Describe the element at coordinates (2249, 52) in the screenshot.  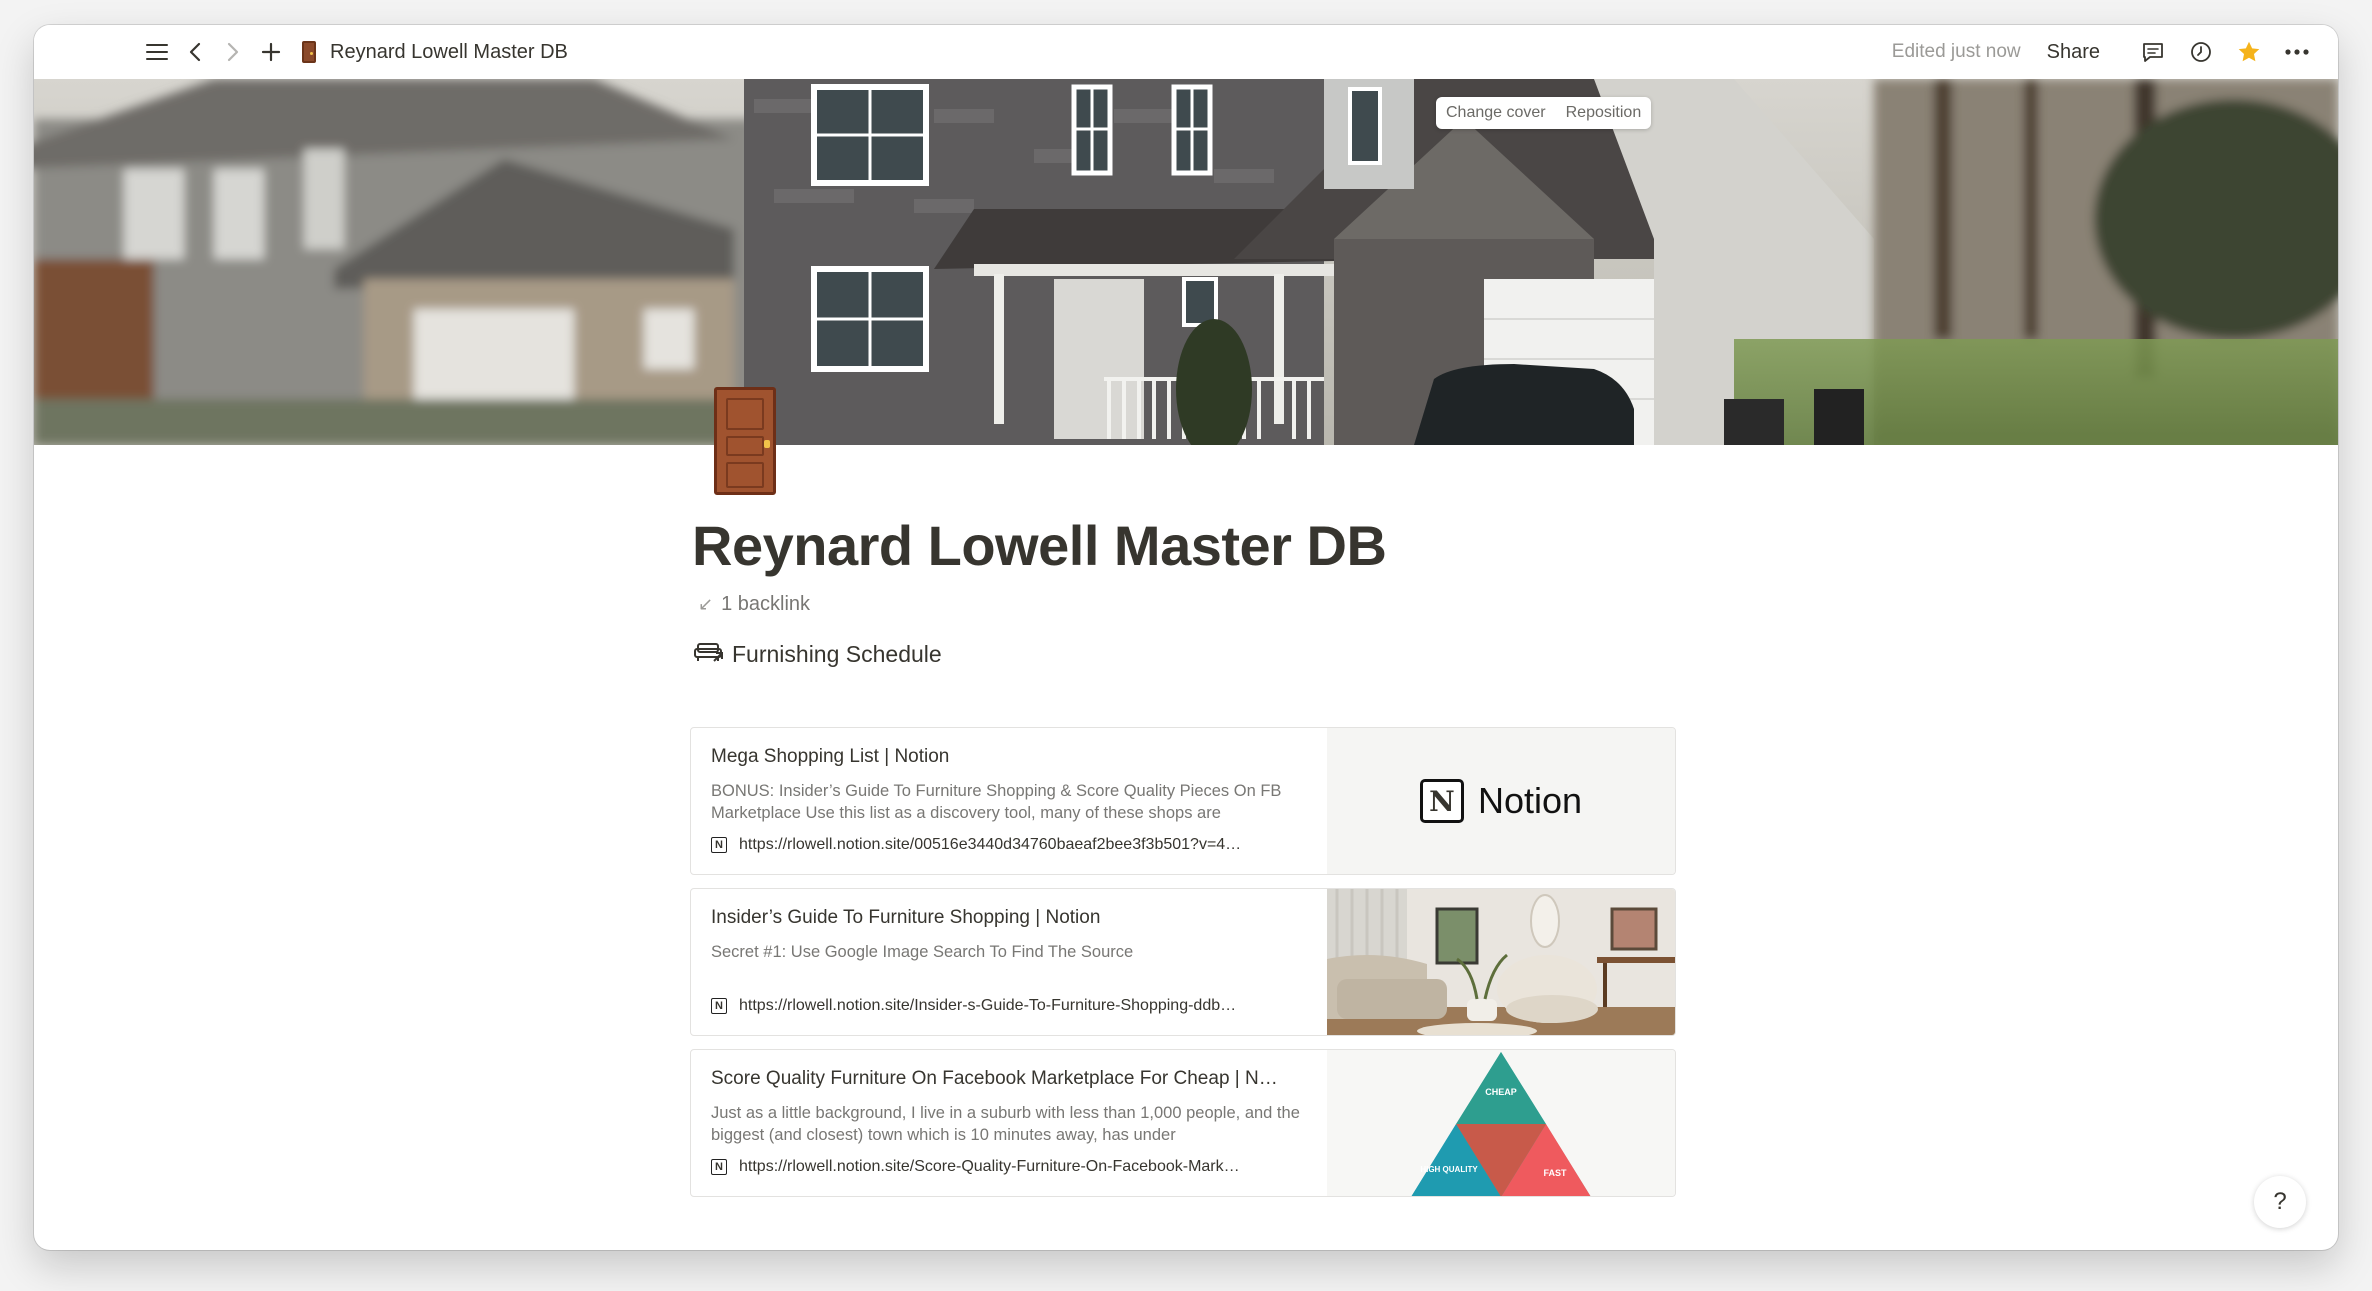
I see `favorite-star-icon` at that location.